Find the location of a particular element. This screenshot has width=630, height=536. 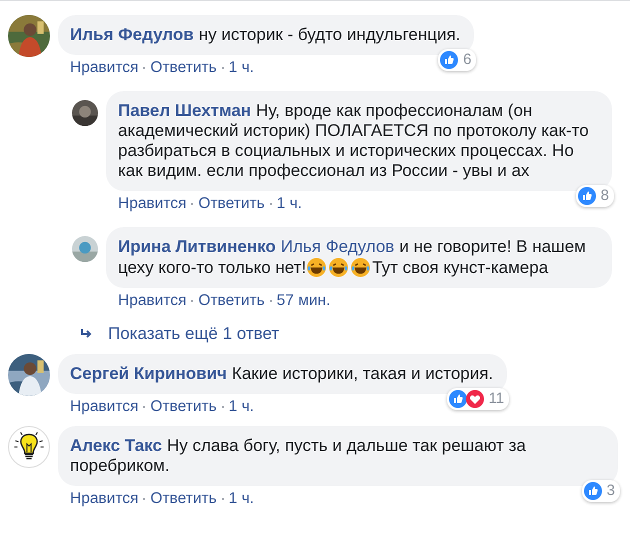

comment-text: Алекс Такс Ну слава богу, пусть и дальше так решают за поребриком. is located at coordinates (298, 456).